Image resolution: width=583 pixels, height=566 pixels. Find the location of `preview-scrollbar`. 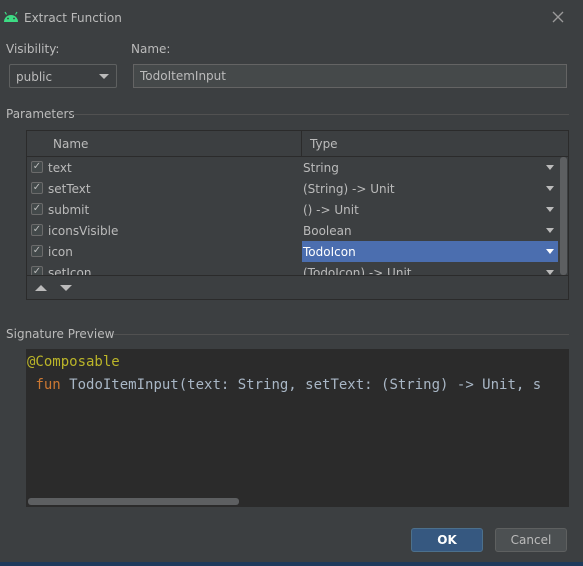

preview-scrollbar is located at coordinates (297, 501).